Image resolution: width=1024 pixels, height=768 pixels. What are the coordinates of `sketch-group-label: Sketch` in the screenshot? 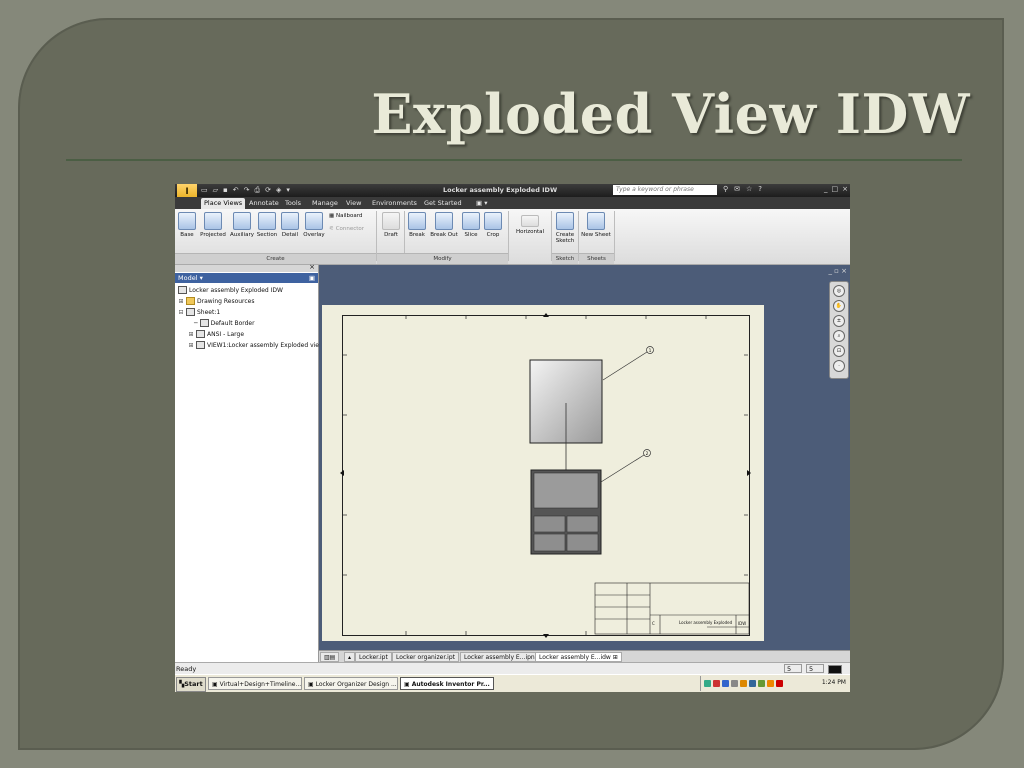 It's located at (565, 258).